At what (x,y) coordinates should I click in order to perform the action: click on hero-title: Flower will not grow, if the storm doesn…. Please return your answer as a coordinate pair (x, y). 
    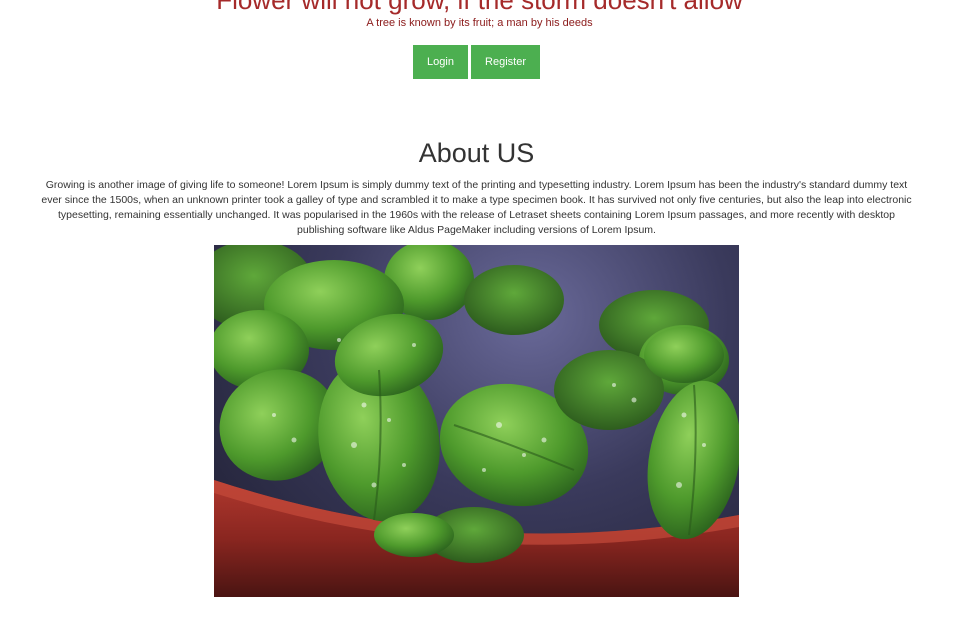
    Looking at the image, I should click on (479, 7).